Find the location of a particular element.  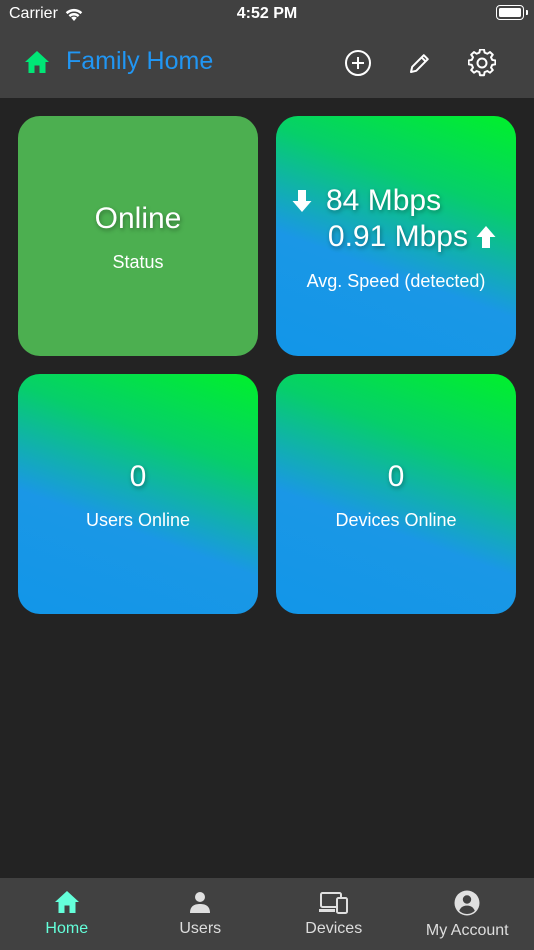

tab-my-account-label: My Account is located at coordinates (467, 930).